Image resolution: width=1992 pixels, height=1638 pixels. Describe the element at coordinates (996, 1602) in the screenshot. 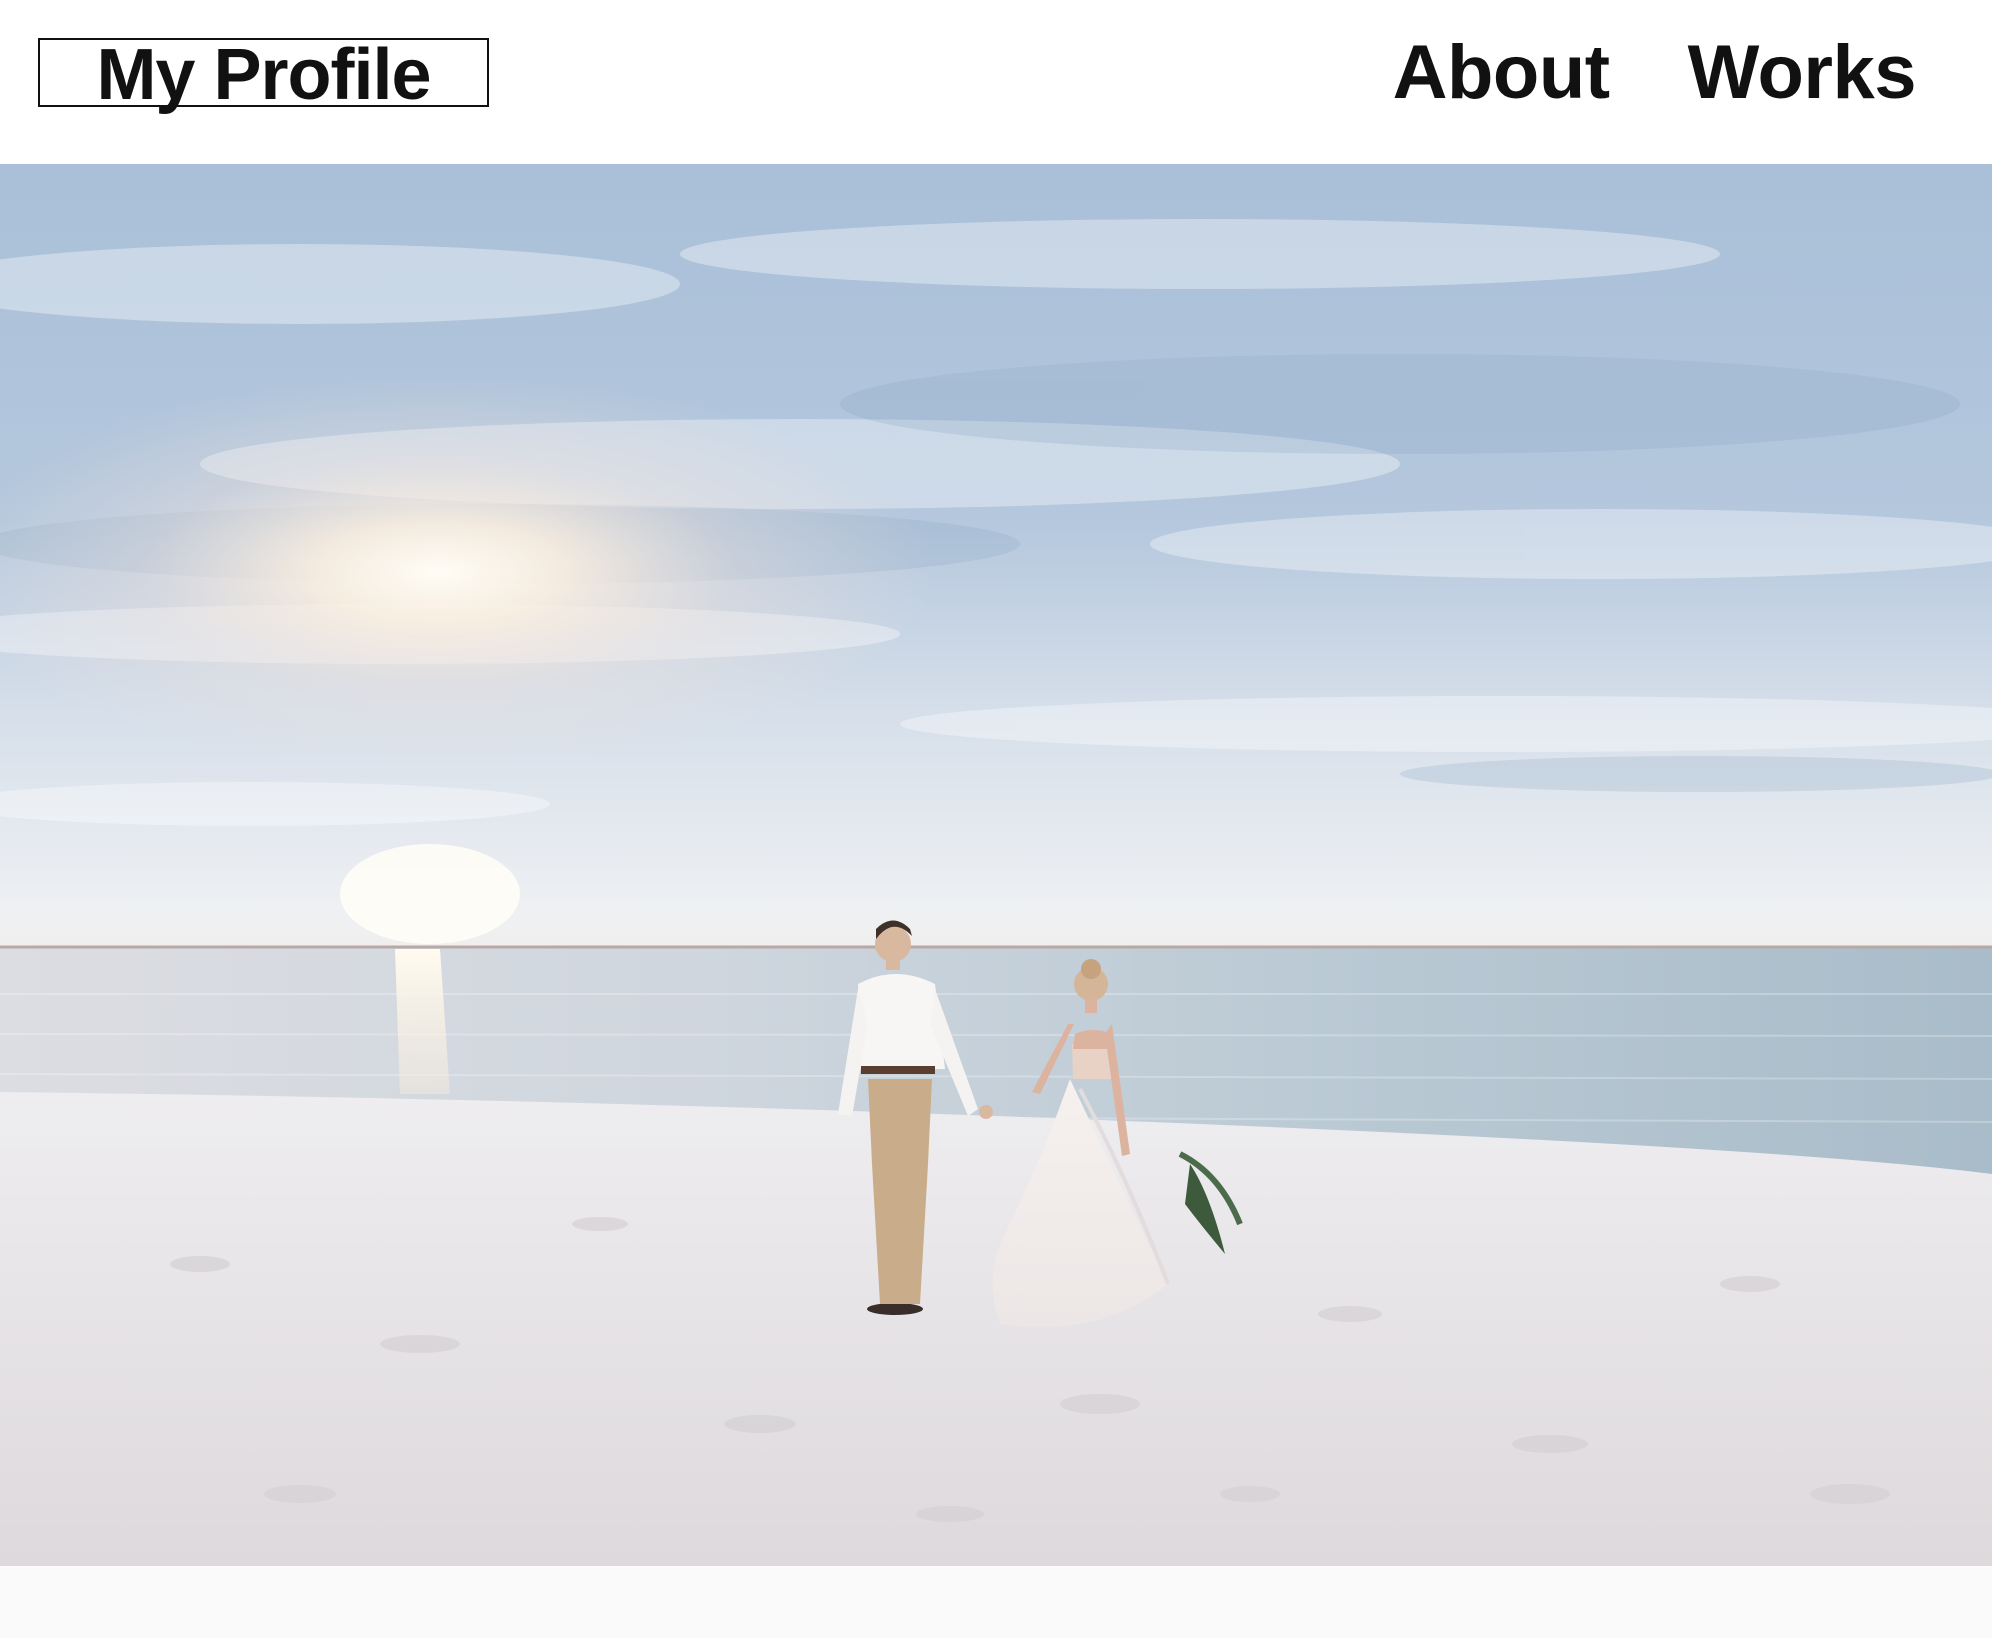

I see `page-bottom-strip` at that location.